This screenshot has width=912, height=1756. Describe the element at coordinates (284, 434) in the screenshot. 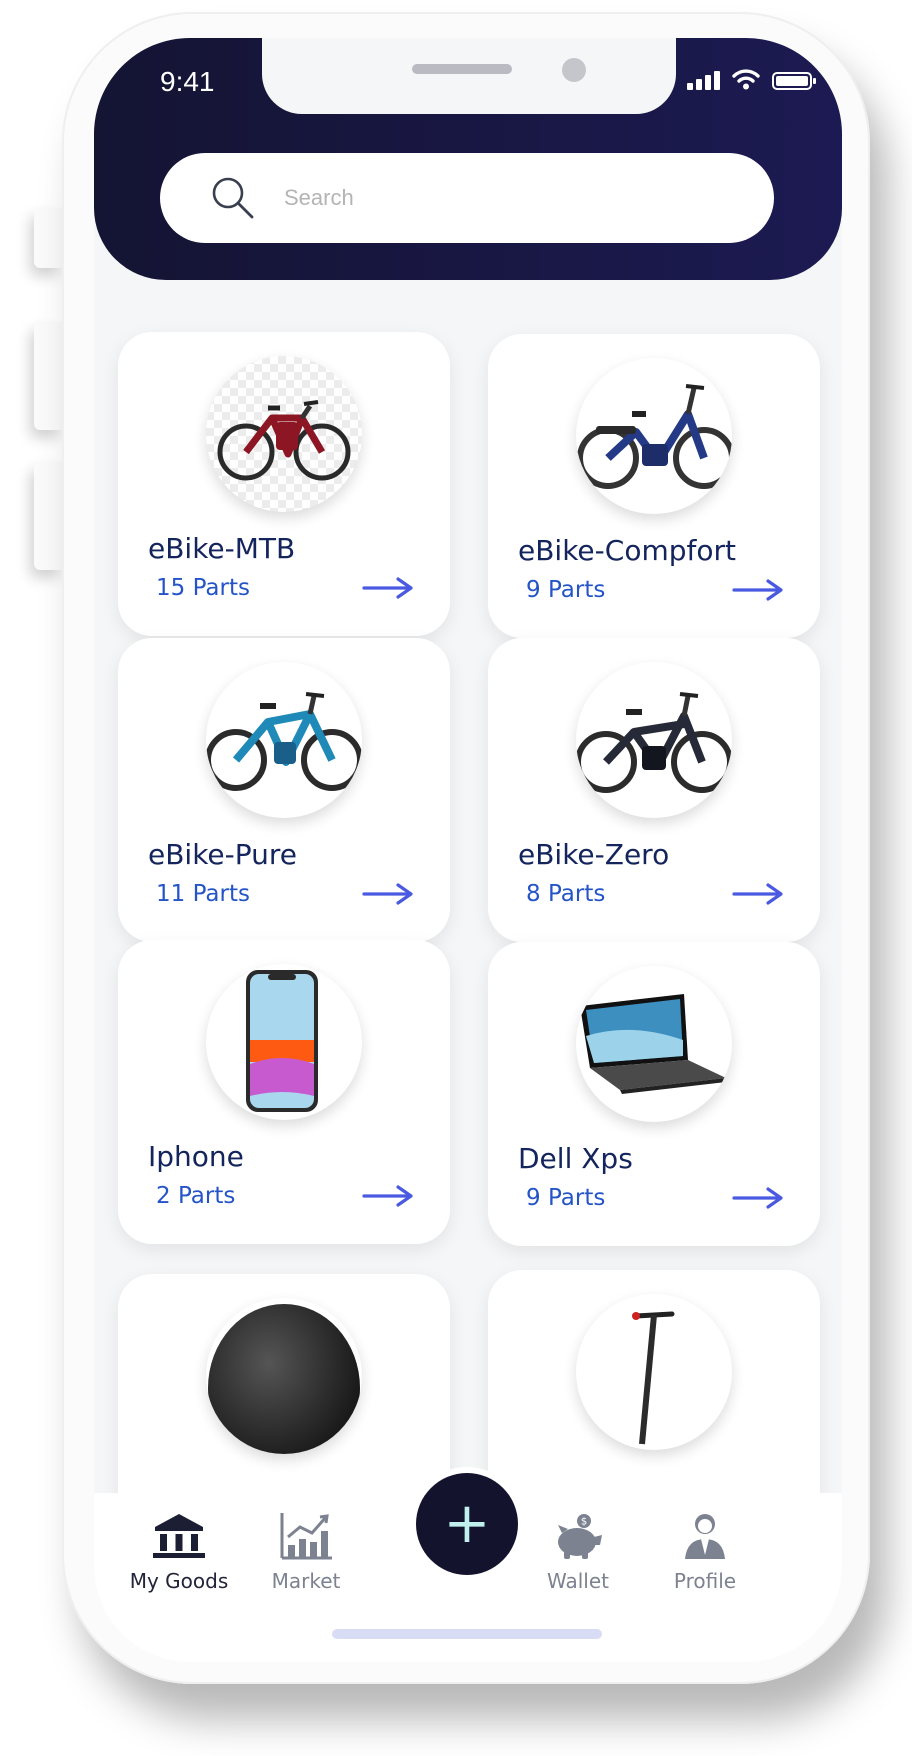

I see `ebike-mtb-image` at that location.